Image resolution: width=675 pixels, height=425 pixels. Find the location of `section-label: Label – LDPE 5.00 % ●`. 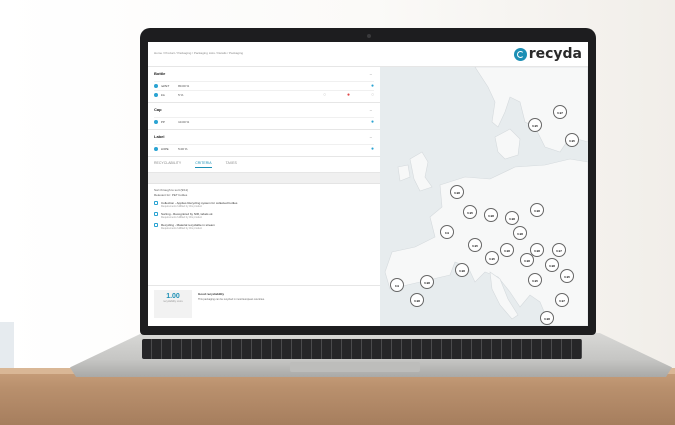

section-label: Label – LDPE 5.00 % ● is located at coordinates (264, 143).